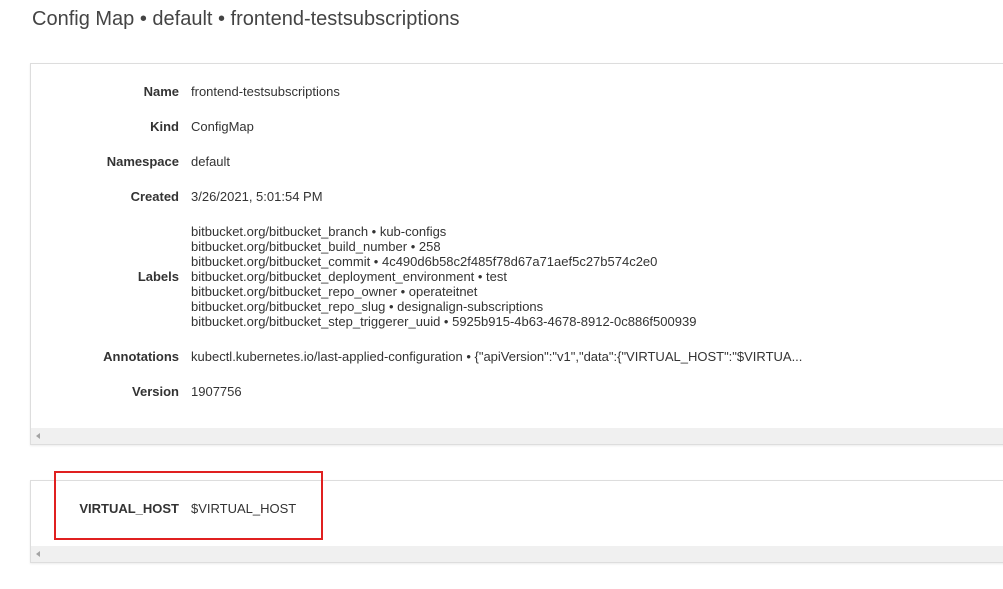 This screenshot has height=589, width=1003. What do you see at coordinates (141, 356) in the screenshot?
I see `annotations-label: Annotations` at bounding box center [141, 356].